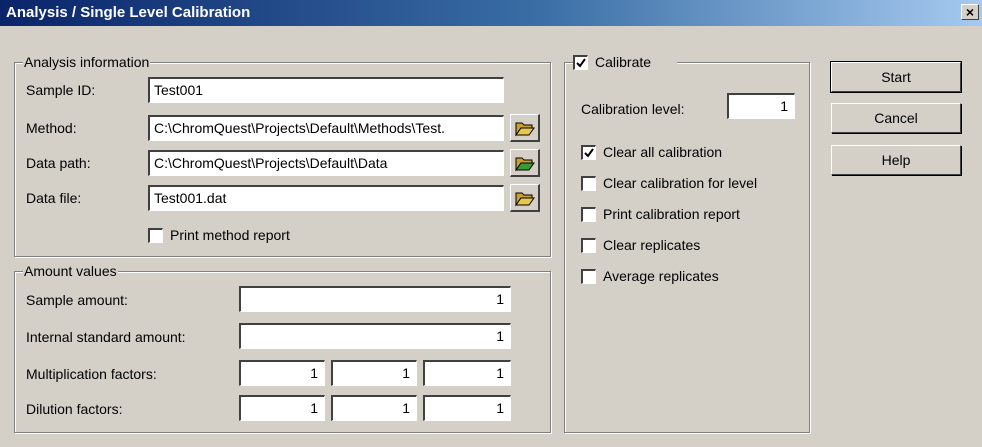 This screenshot has height=447, width=982. What do you see at coordinates (671, 214) in the screenshot?
I see `print-calibration-report-label: Print calibration report` at bounding box center [671, 214].